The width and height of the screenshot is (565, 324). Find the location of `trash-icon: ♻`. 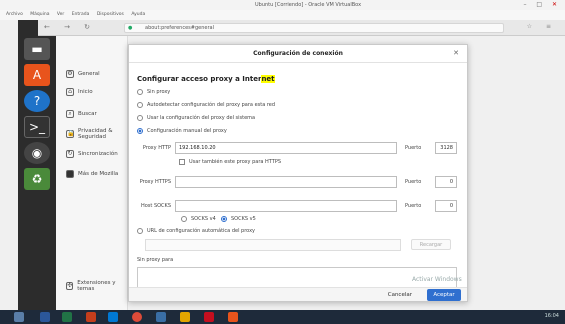

trash-icon: ♻ is located at coordinates (37, 179).